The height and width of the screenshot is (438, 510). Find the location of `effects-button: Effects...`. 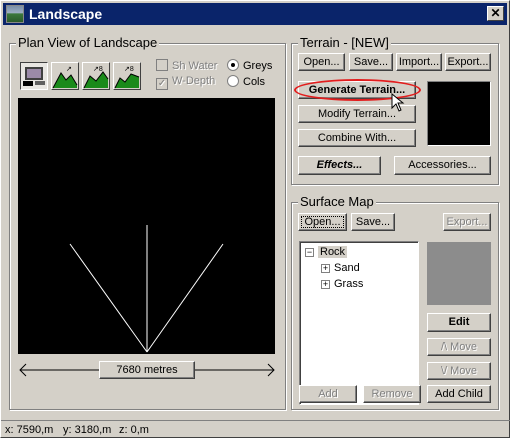

effects-button: Effects... is located at coordinates (339, 165).